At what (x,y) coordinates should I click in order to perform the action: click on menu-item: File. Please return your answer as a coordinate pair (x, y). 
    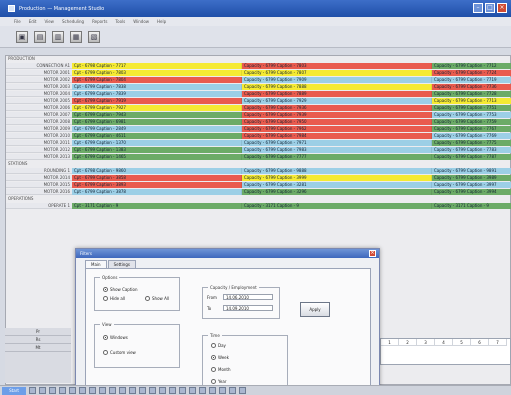
    Looking at the image, I should click on (17, 21).